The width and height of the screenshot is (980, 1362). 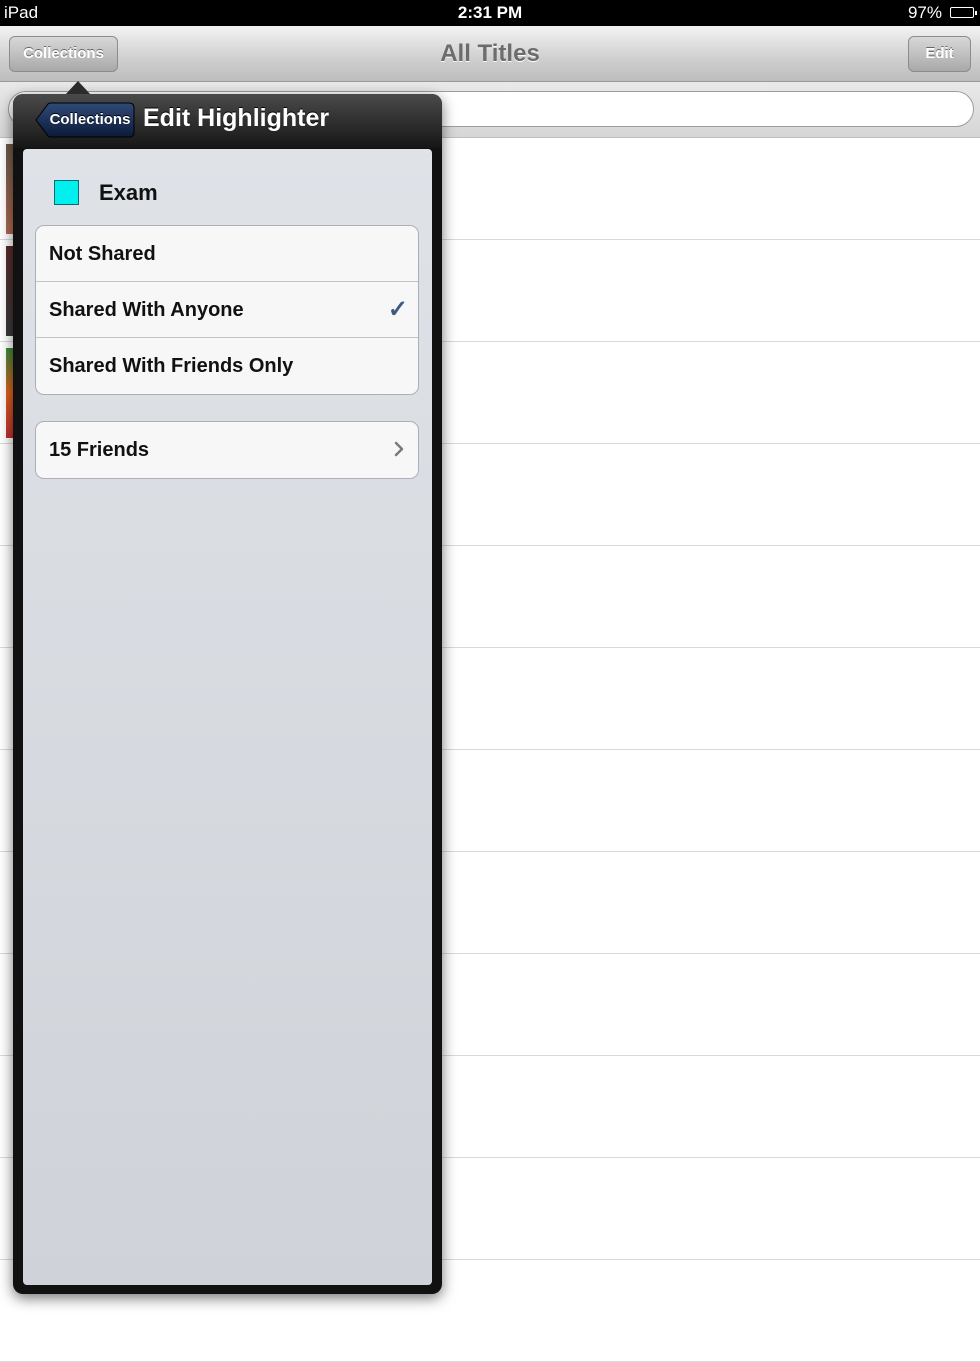 What do you see at coordinates (924, 12) in the screenshot?
I see `battery-percentage: 97%` at bounding box center [924, 12].